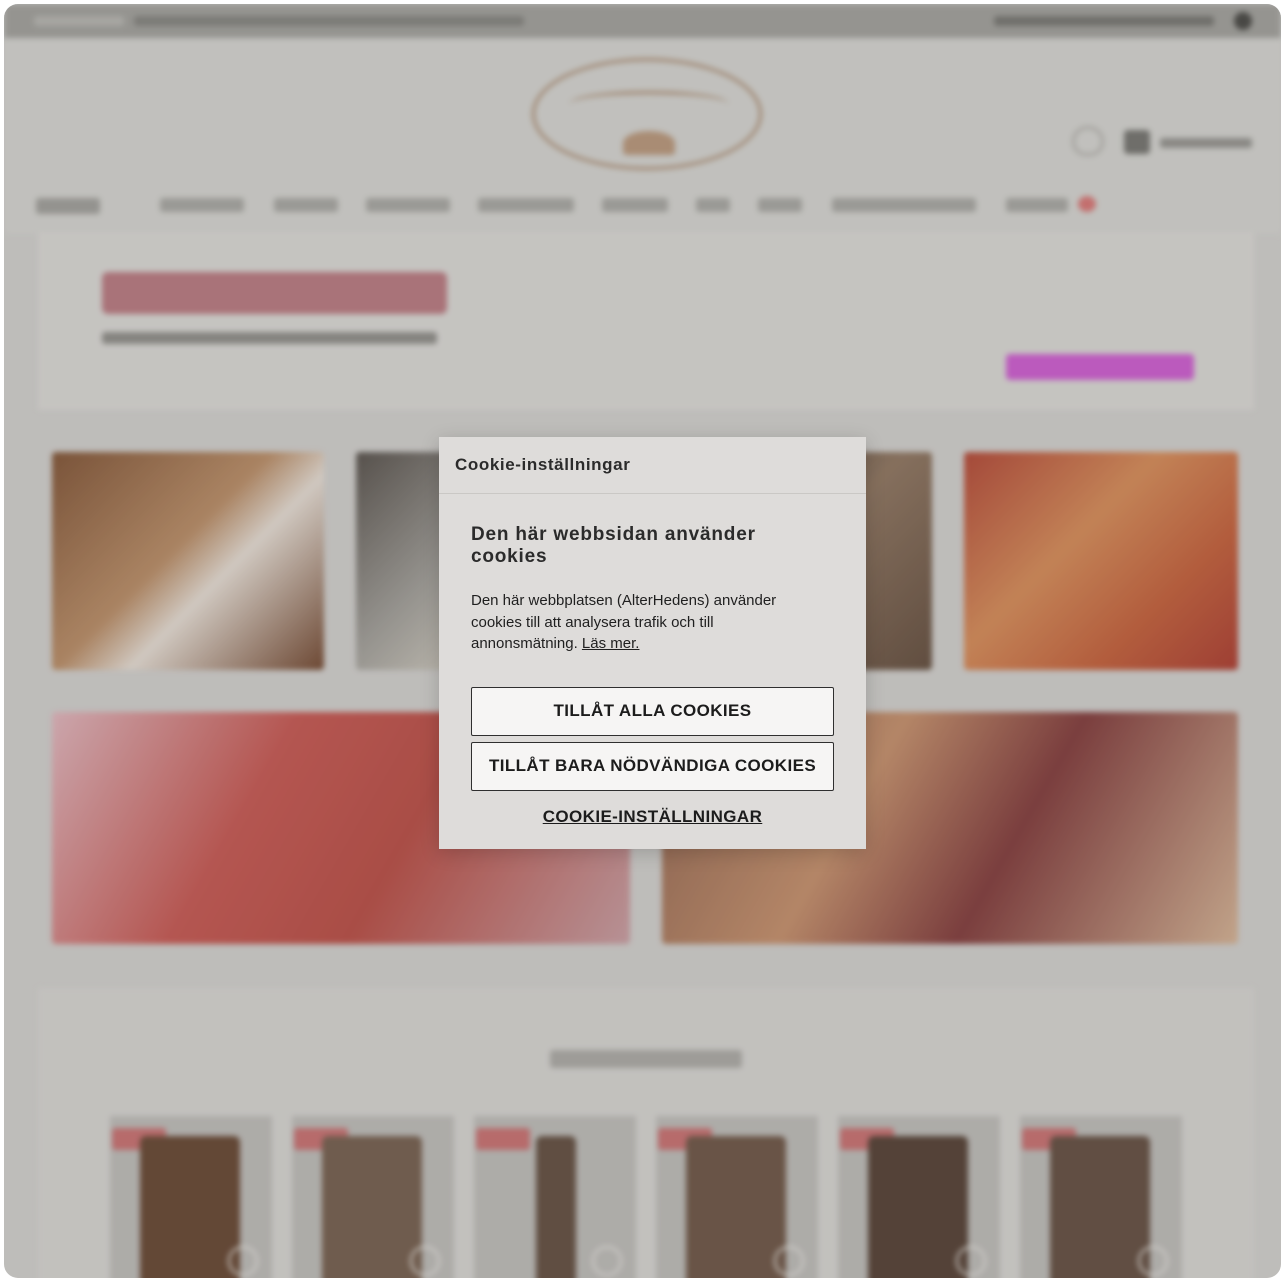 The width and height of the screenshot is (1285, 1278). Describe the element at coordinates (613, 545) in the screenshot. I see `dialog-title: Den här webbsidan använder cookies` at that location.